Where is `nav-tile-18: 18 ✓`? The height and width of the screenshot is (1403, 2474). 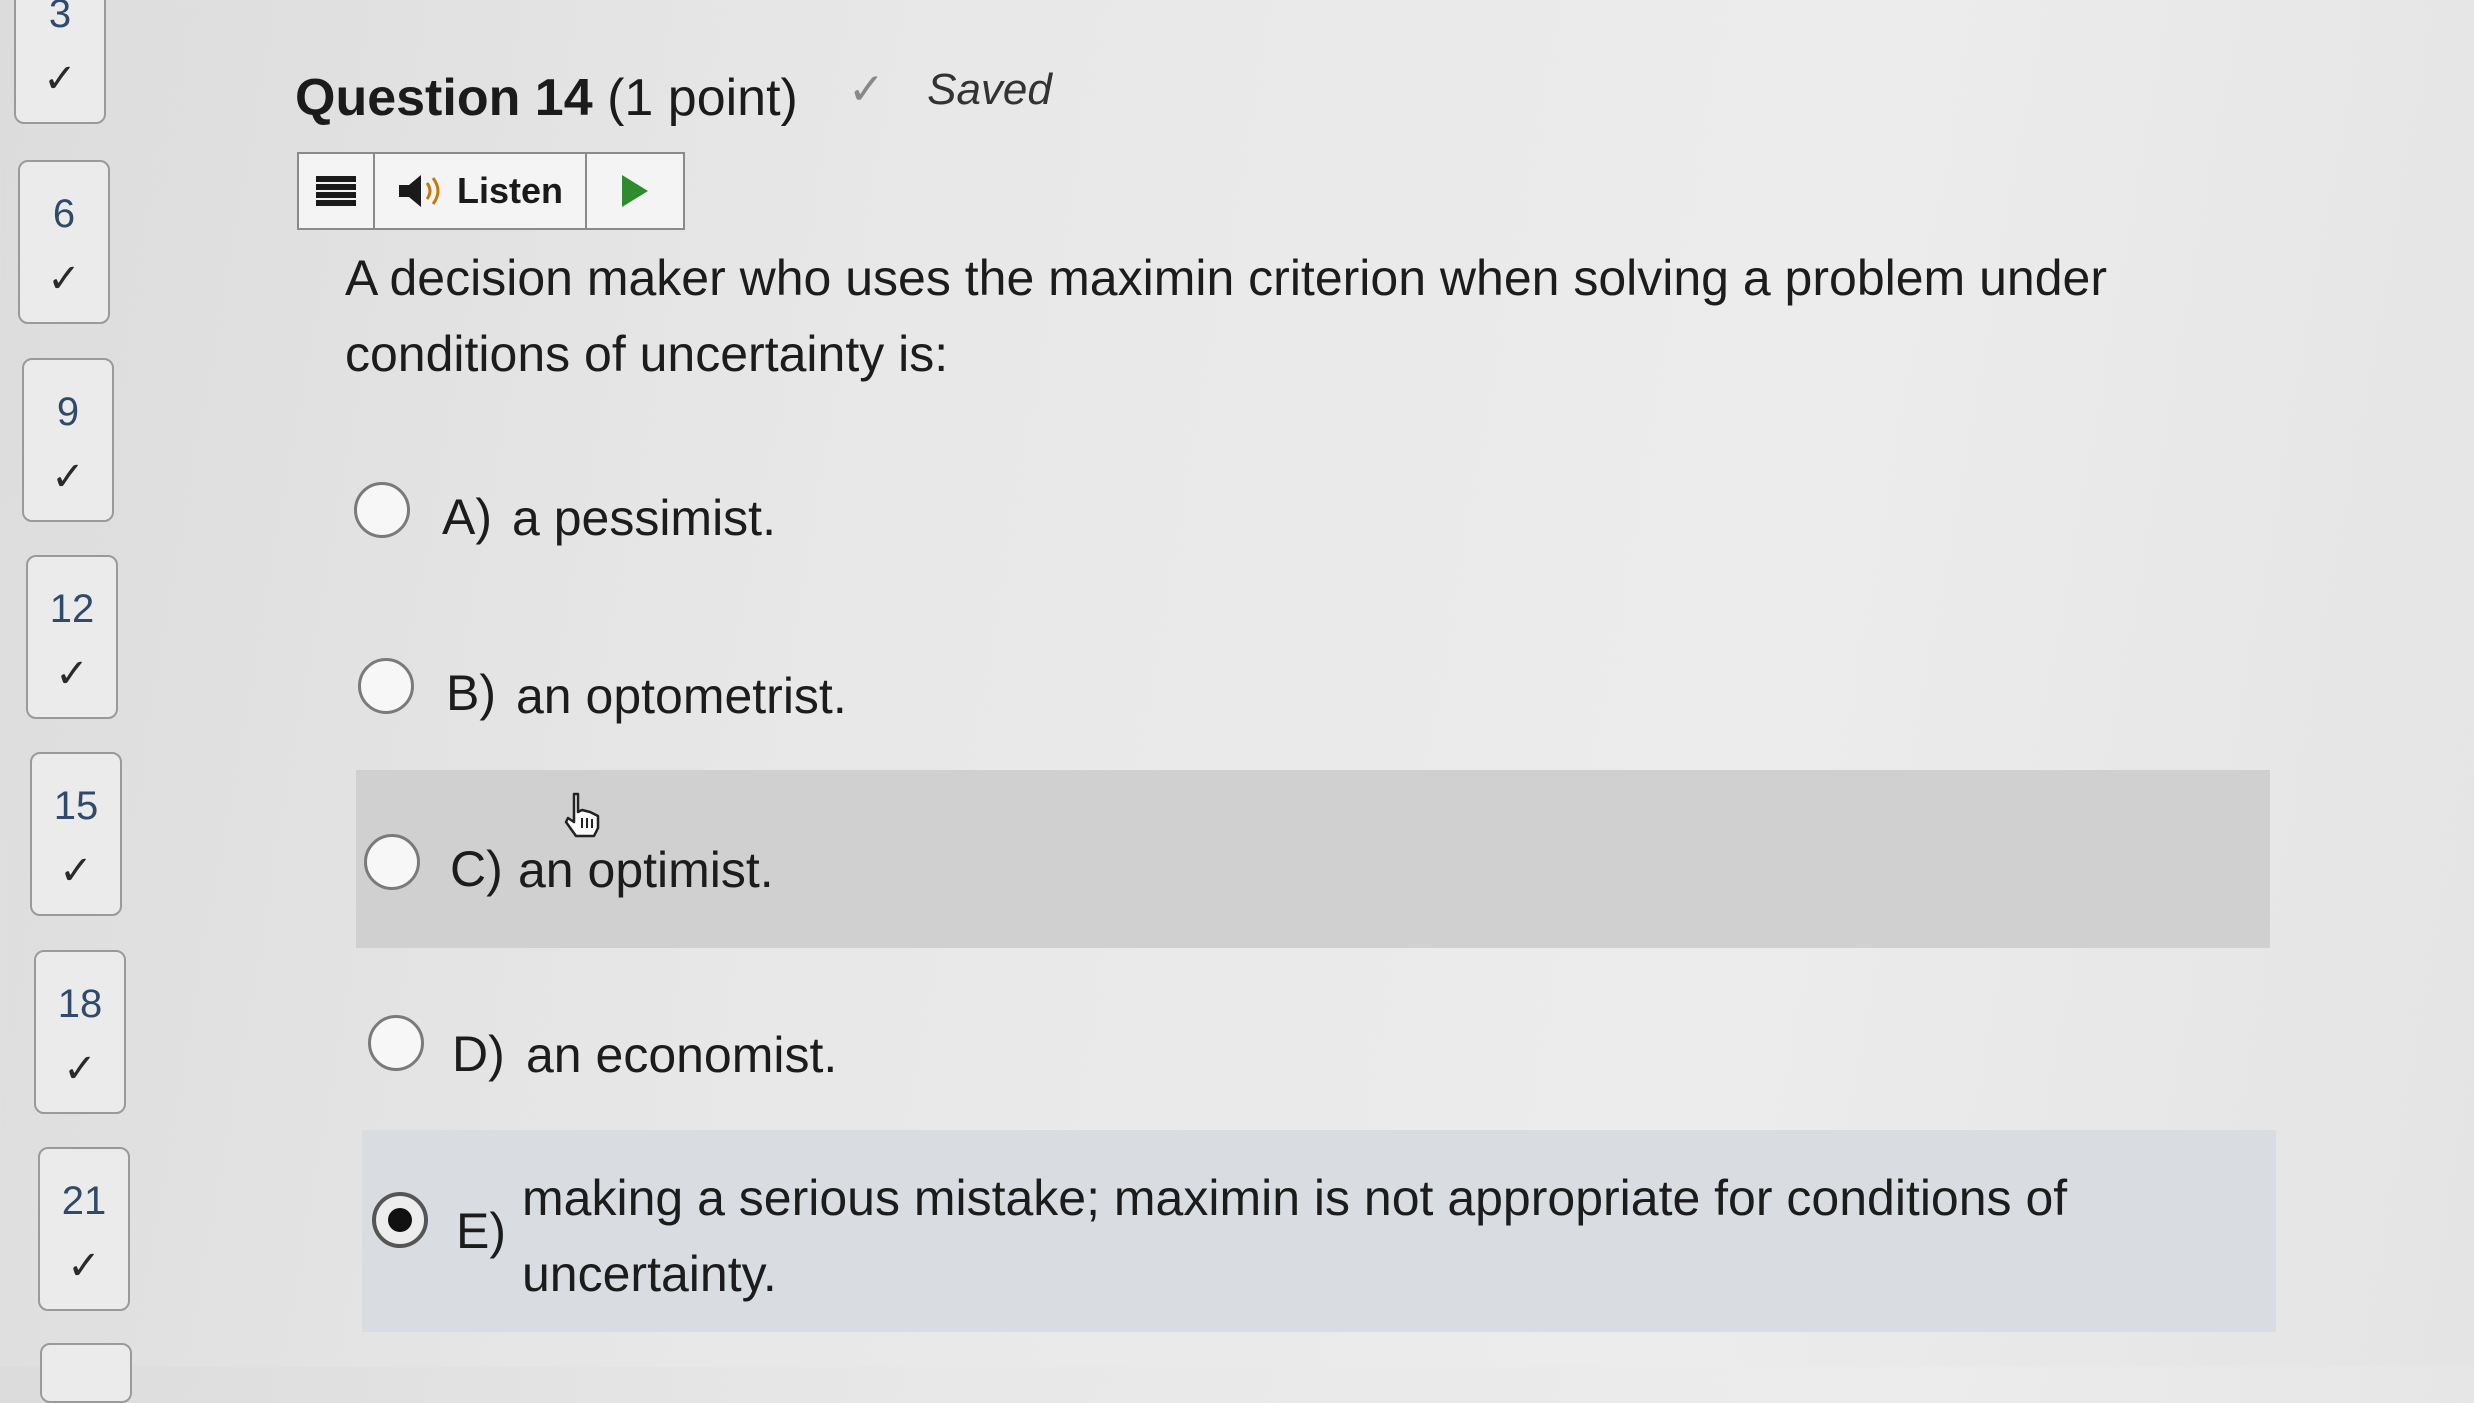
nav-tile-18: 18 ✓ is located at coordinates (80, 1032).